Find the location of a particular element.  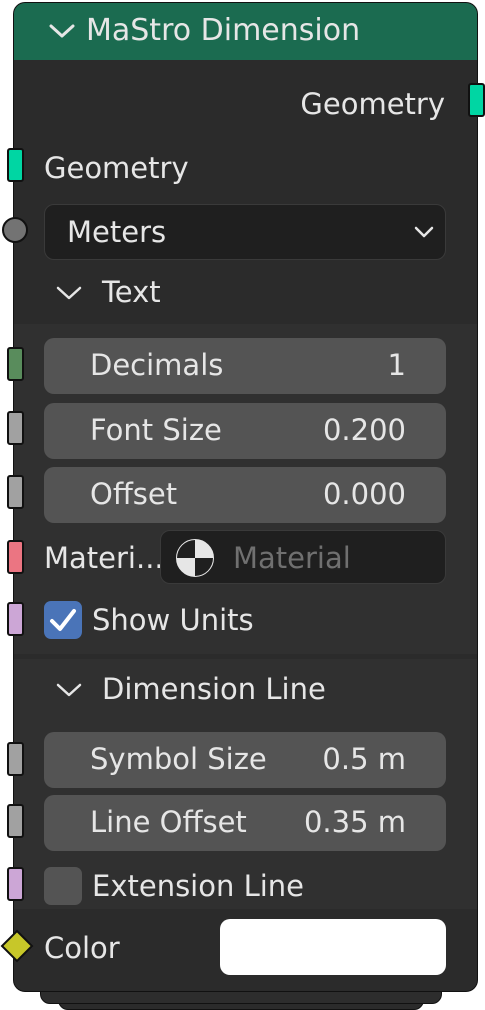

material-field: Material is located at coordinates (303, 557).